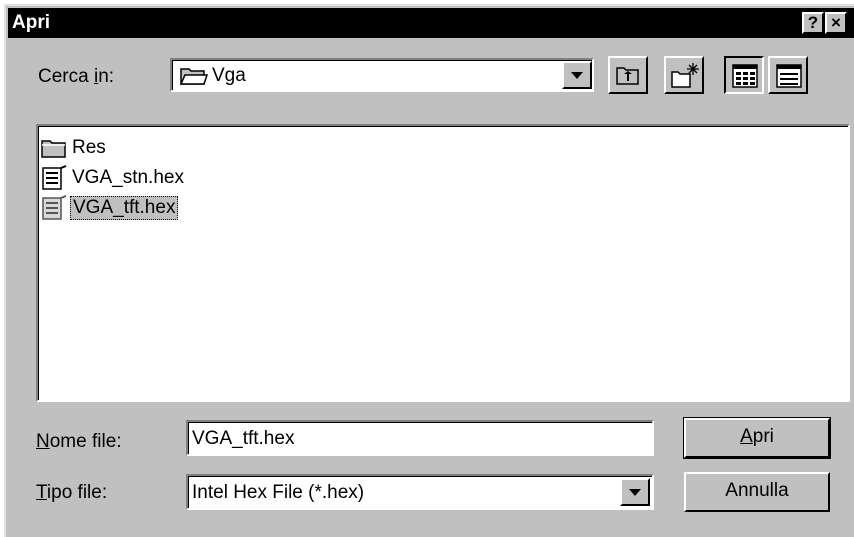 This screenshot has height=537, width=854. What do you see at coordinates (757, 438) in the screenshot?
I see `open-button: Apri` at bounding box center [757, 438].